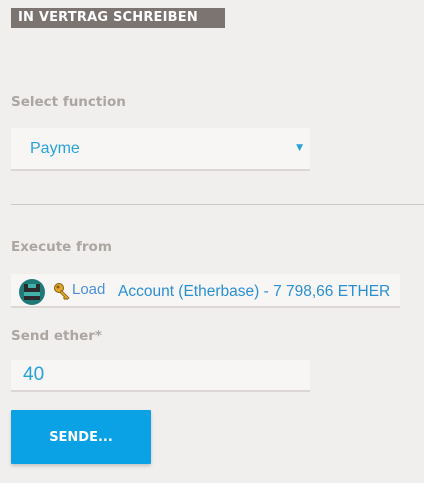  Describe the element at coordinates (55, 148) in the screenshot. I see `function-select-value: Payme` at that location.